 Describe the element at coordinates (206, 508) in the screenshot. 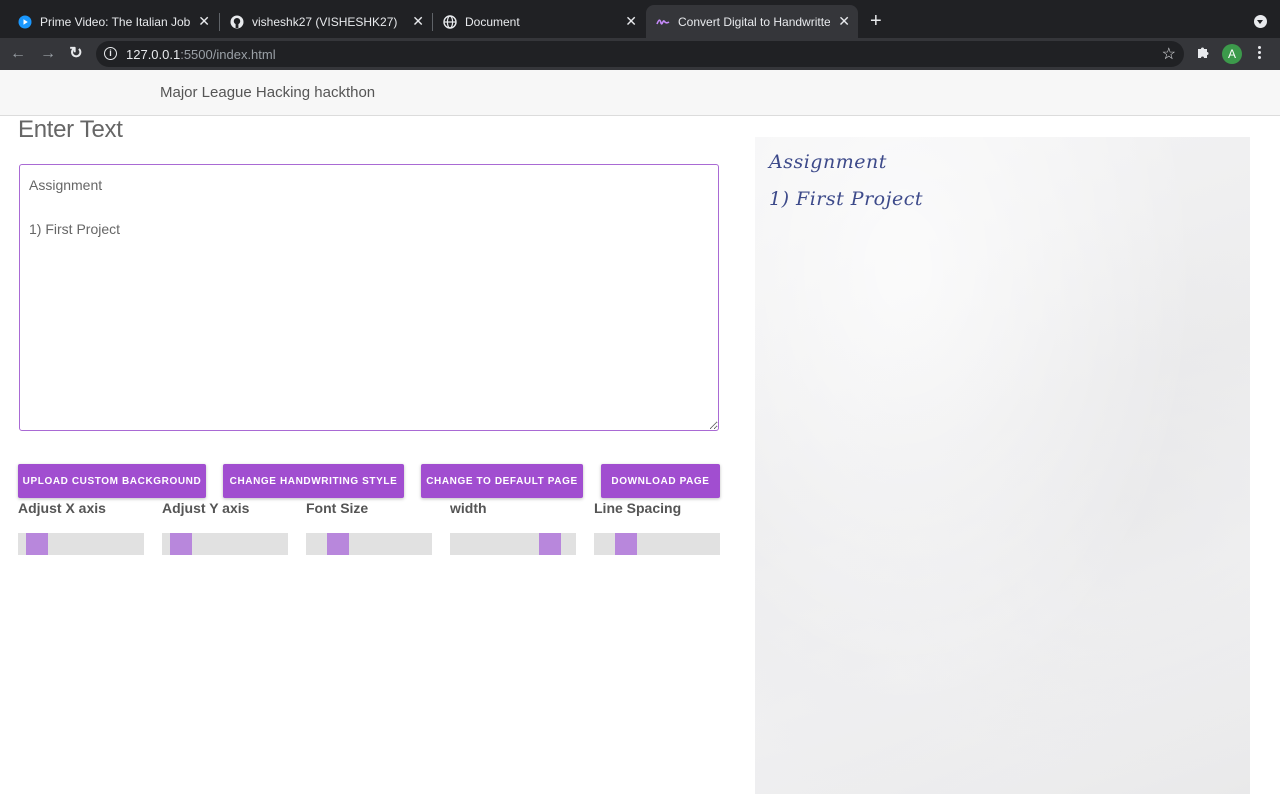

I see `slider-label-y-axis: Adjust Y axis` at that location.